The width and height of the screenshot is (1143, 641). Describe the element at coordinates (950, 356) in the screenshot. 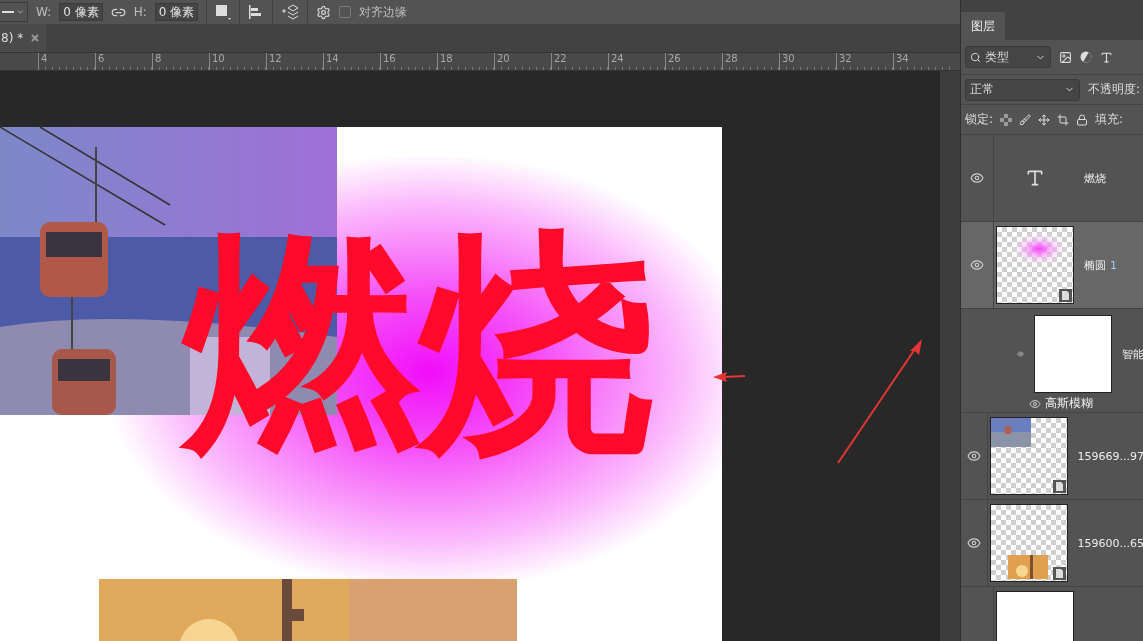

I see `scrollbar` at that location.